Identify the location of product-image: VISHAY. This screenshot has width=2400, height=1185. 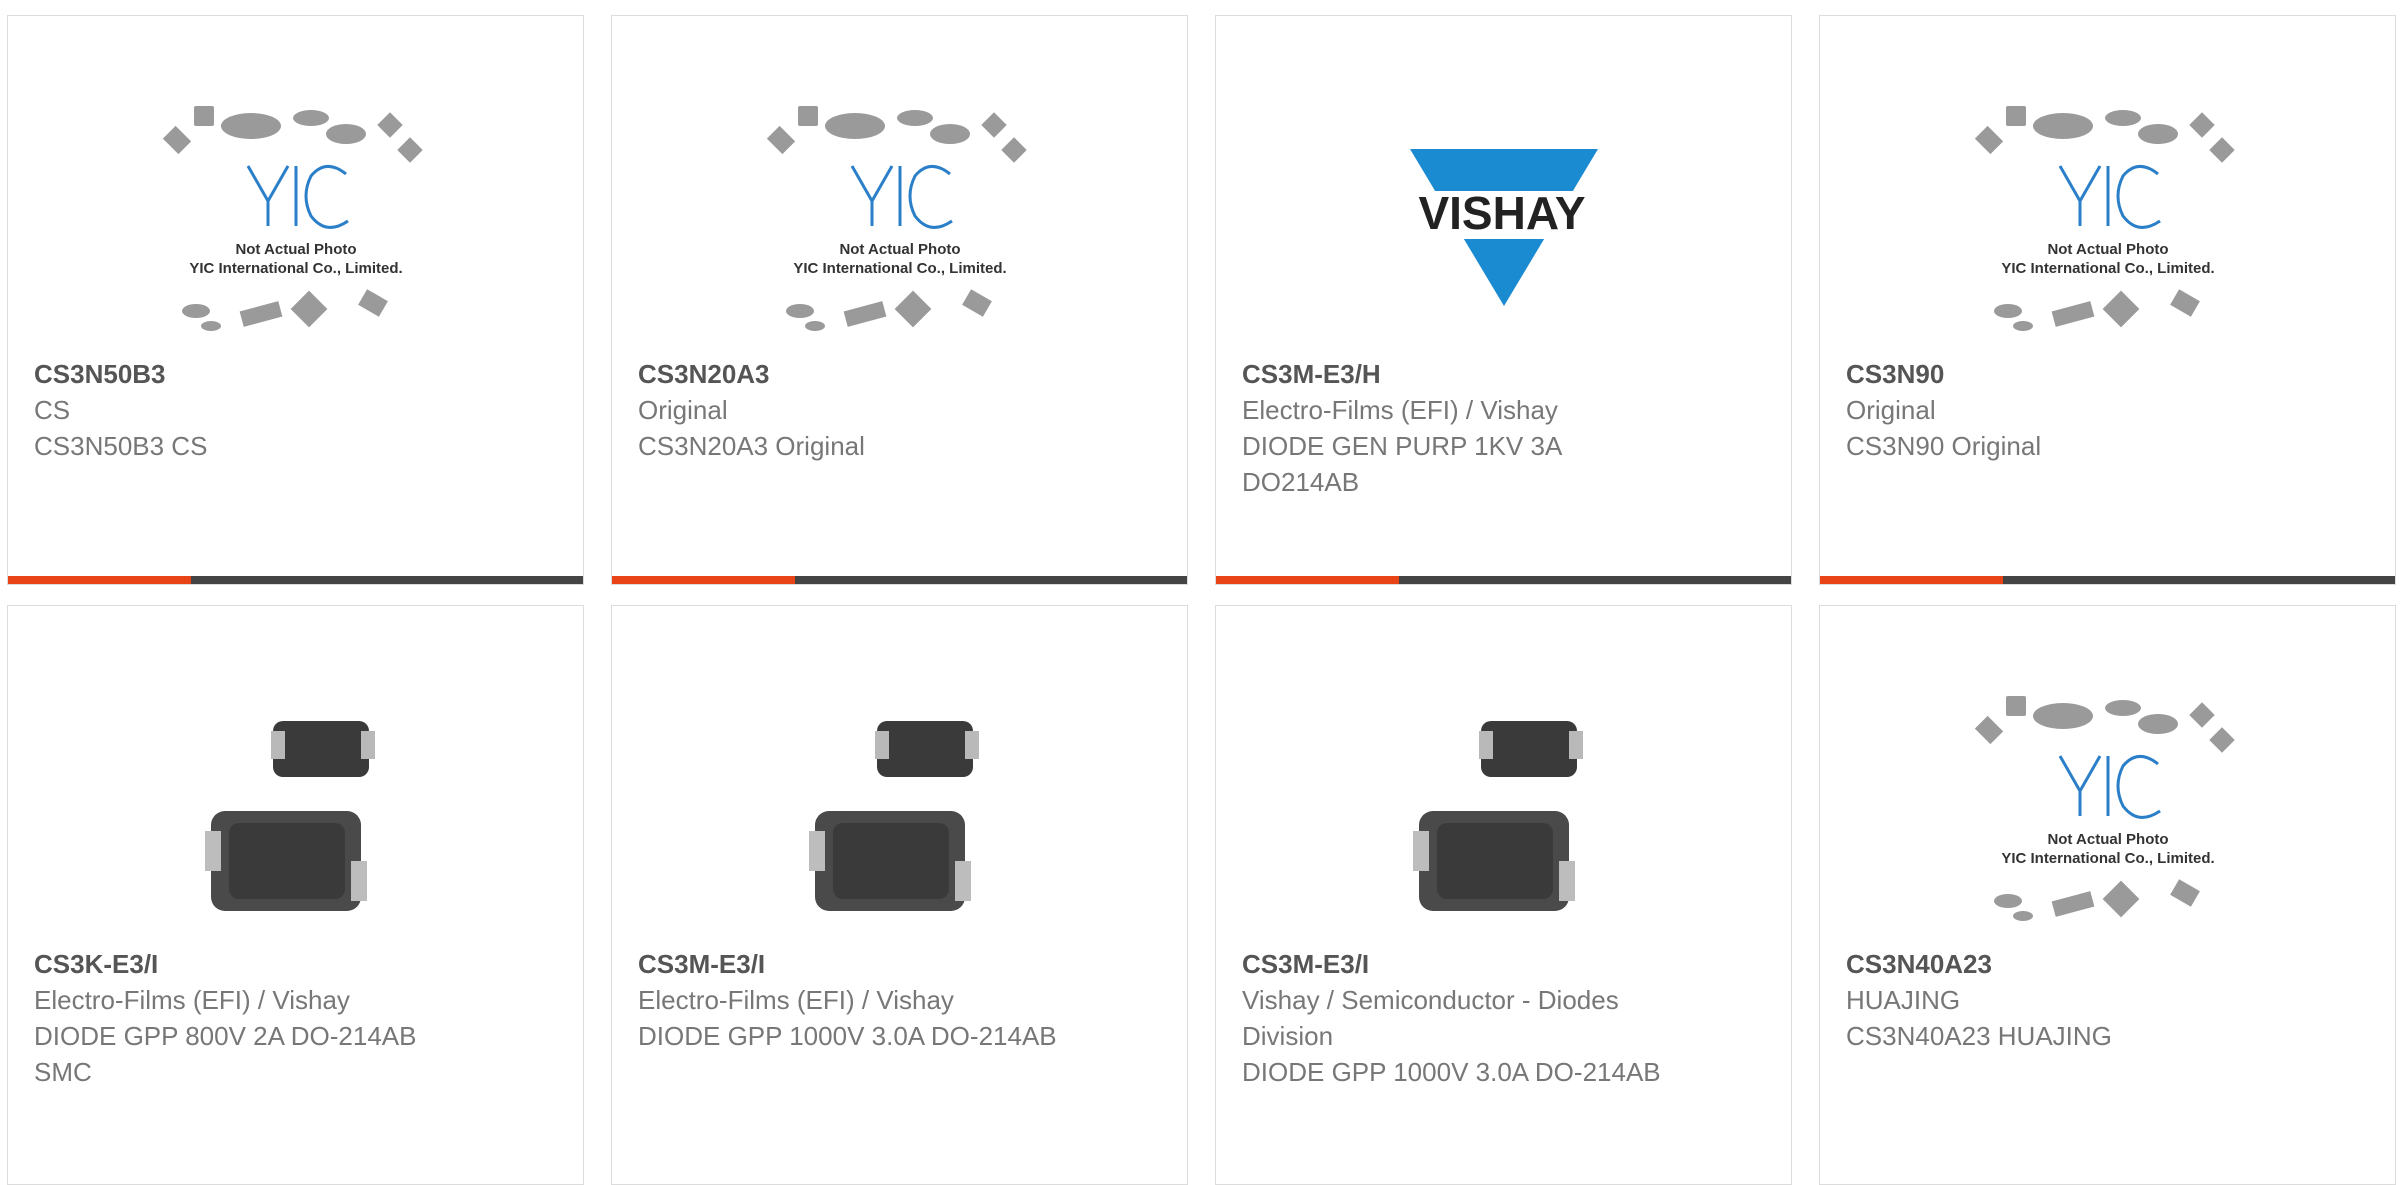
(1503, 226).